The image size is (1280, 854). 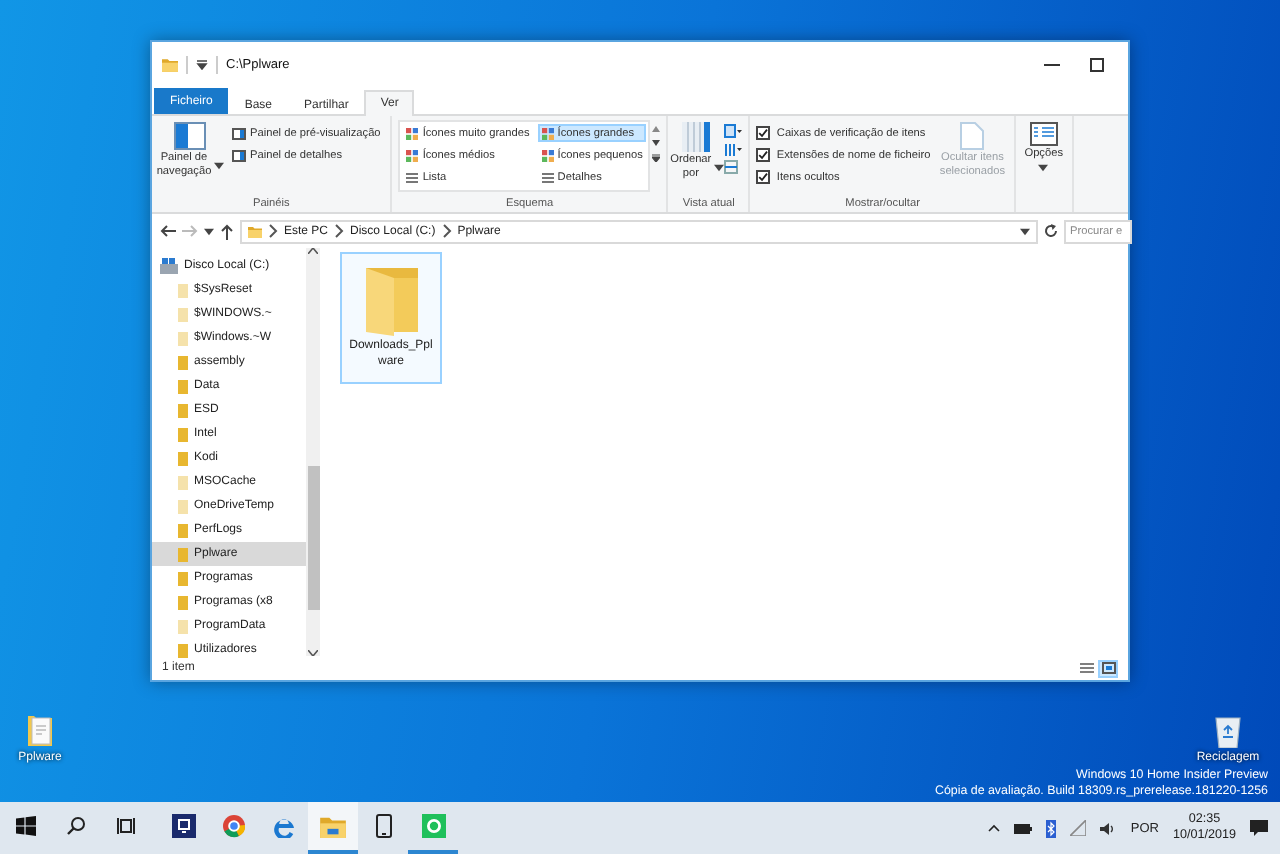 What do you see at coordinates (1051, 231) in the screenshot?
I see `refresh-icon` at bounding box center [1051, 231].